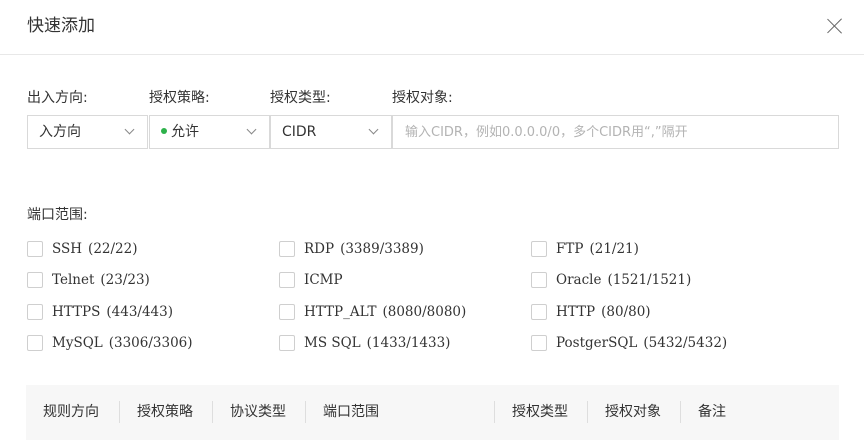 Image resolution: width=864 pixels, height=448 pixels. I want to click on port-option-telnet: Telnet (23/23), so click(88, 280).